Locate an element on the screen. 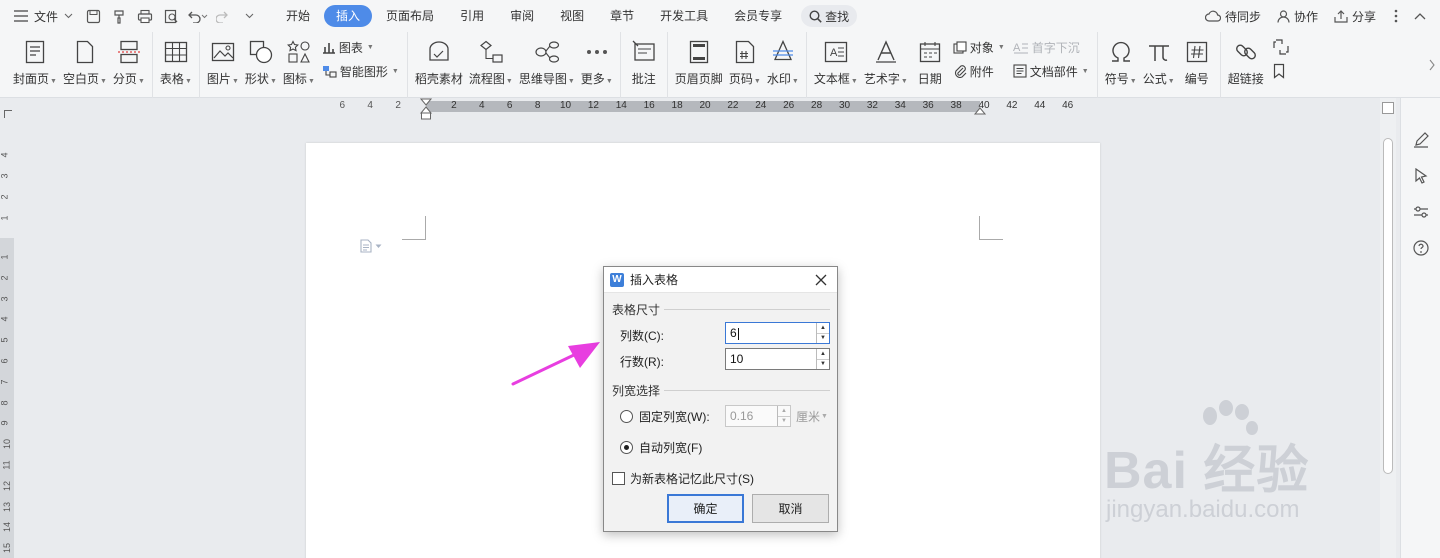  help-icon is located at coordinates (1421, 248).